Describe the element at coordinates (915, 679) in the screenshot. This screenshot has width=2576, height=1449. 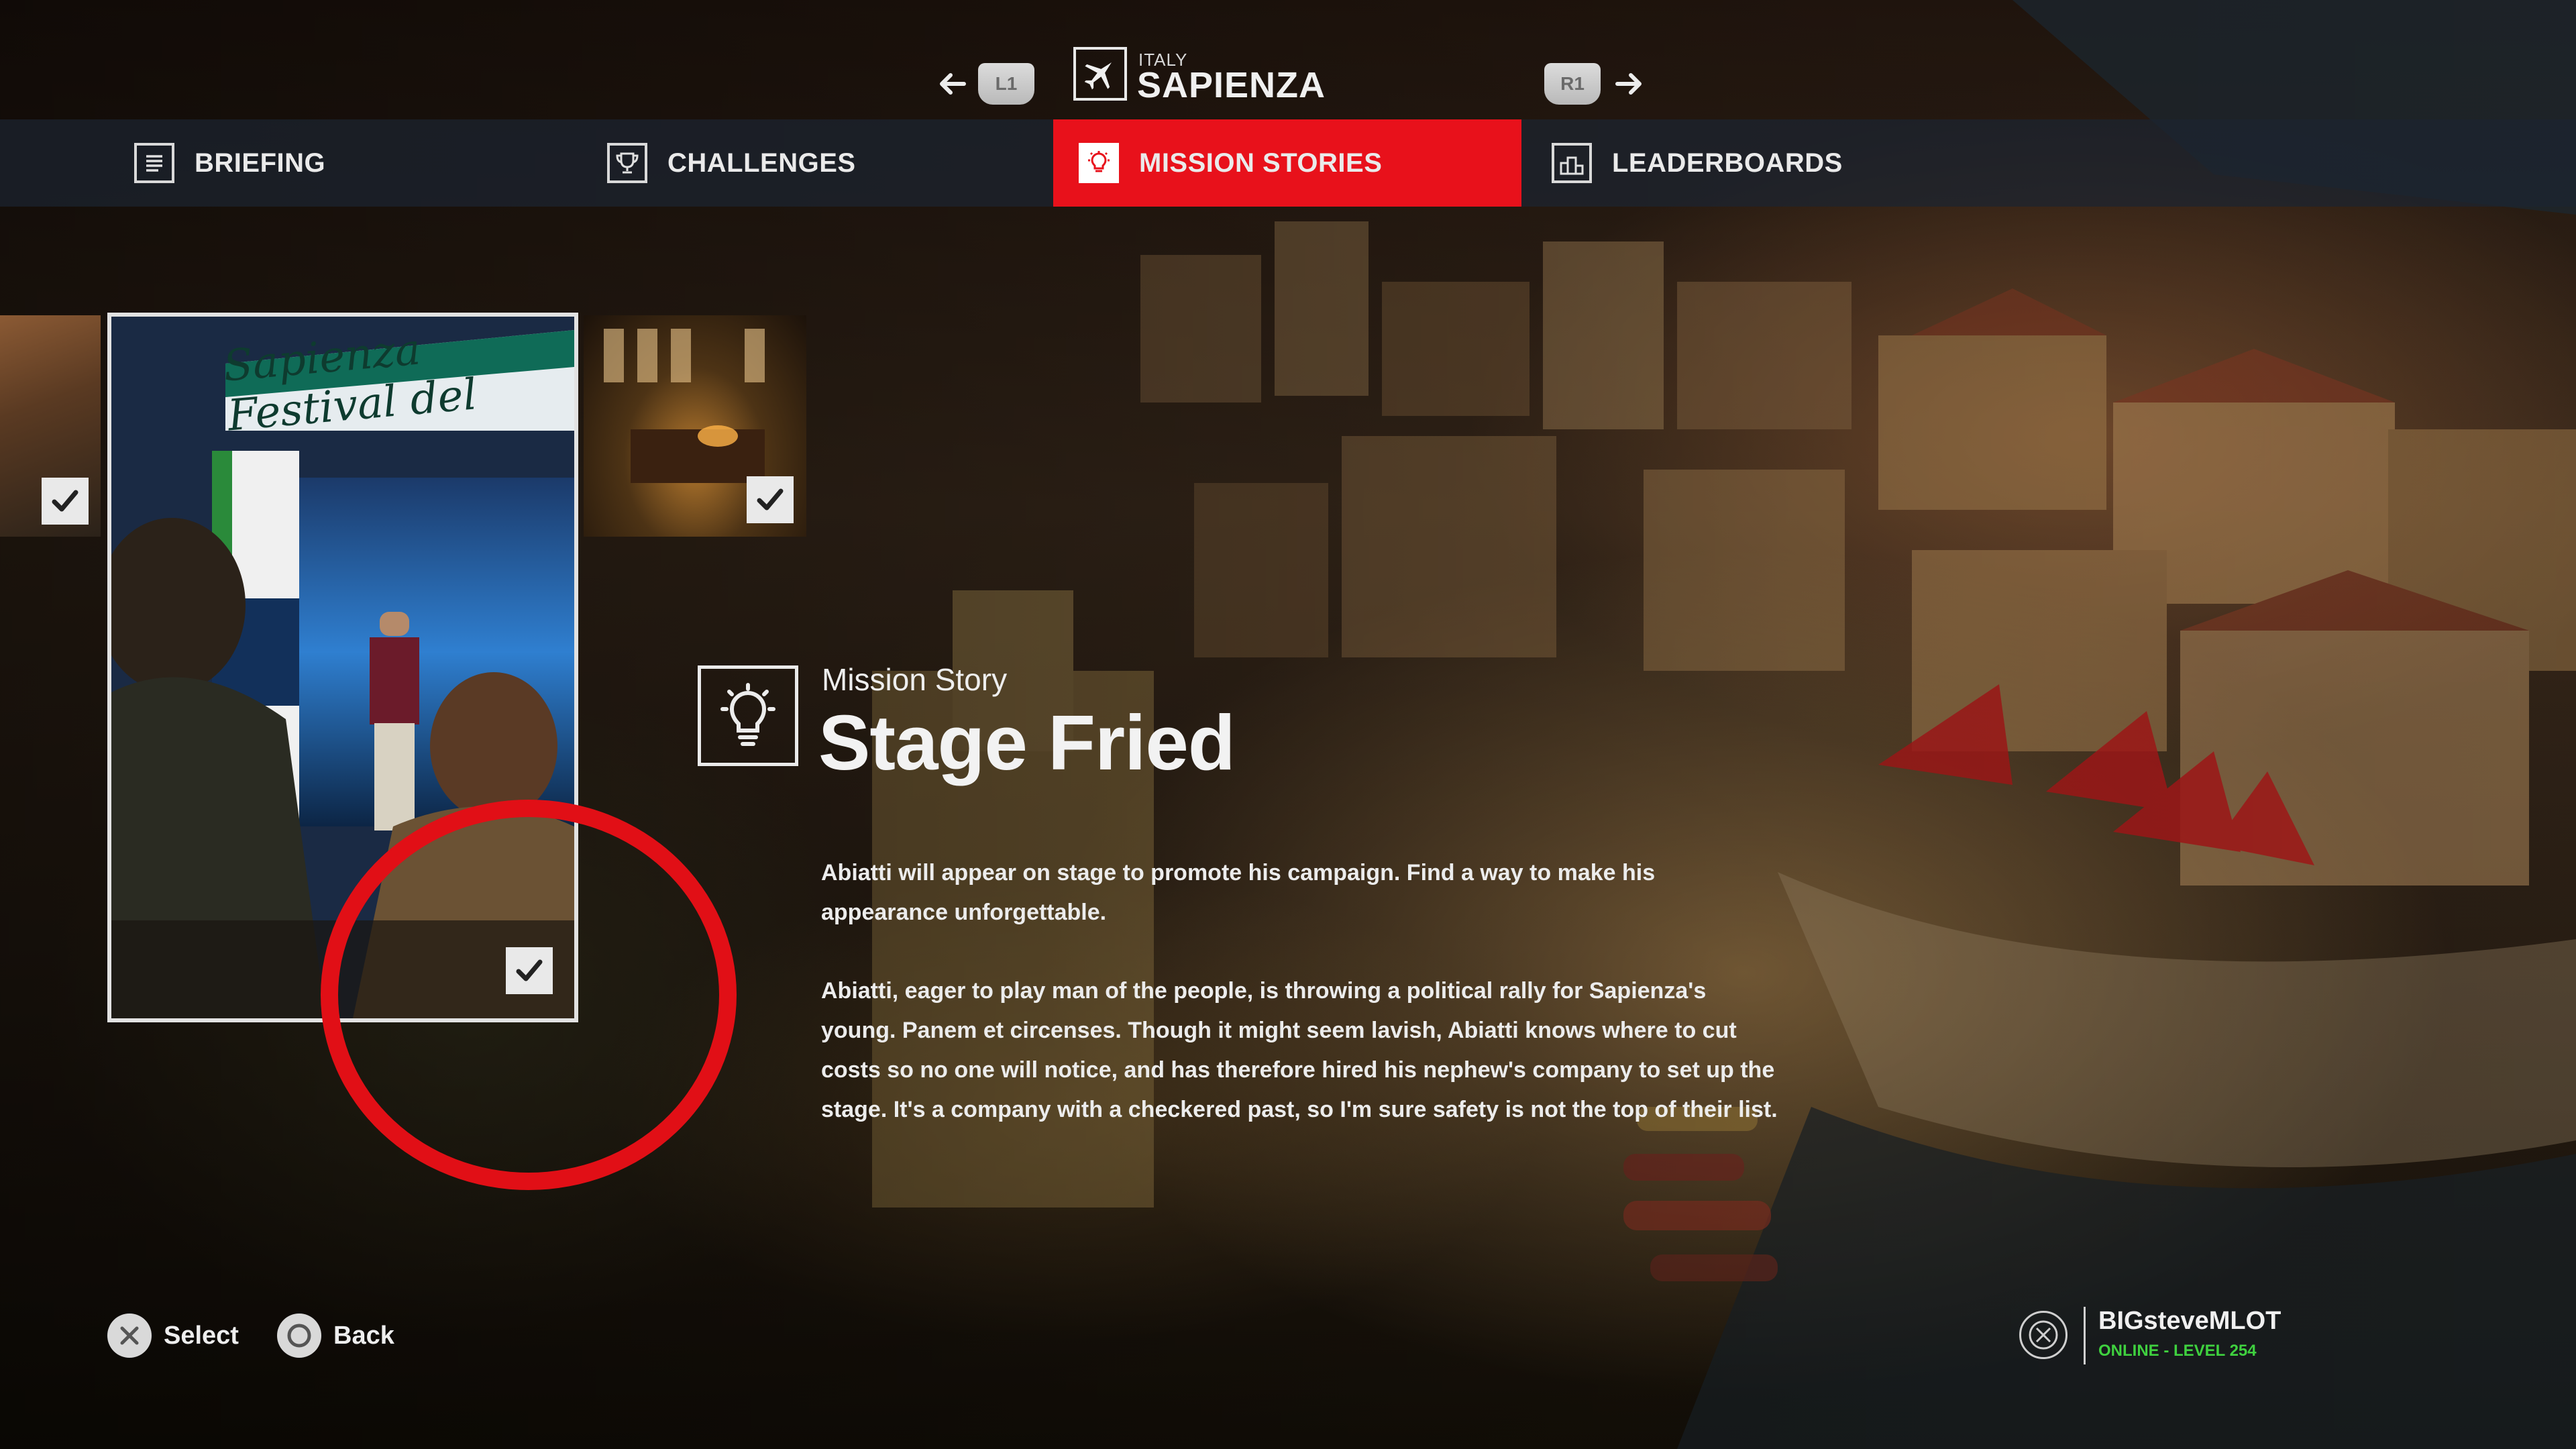
I see `mission-type-label: Mission Story` at that location.